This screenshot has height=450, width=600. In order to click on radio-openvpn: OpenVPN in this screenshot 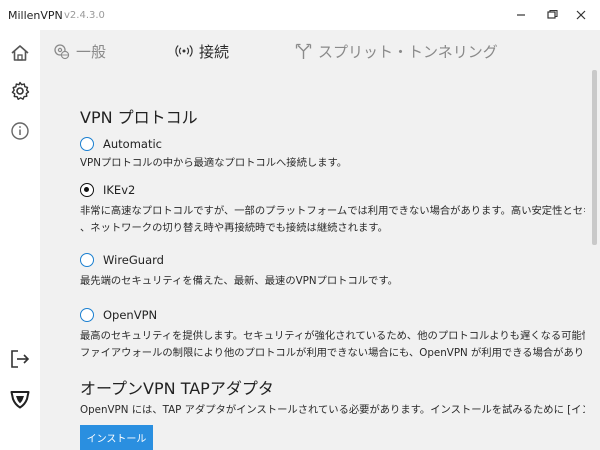, I will do `click(118, 315)`.